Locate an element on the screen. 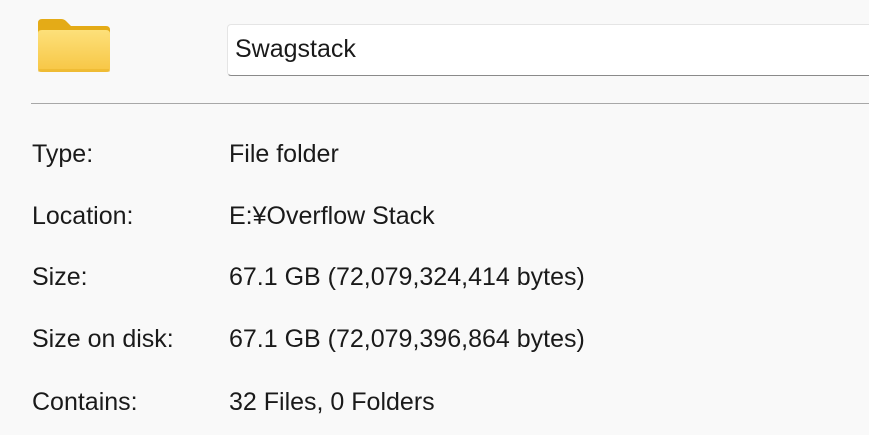 This screenshot has width=869, height=435. property-label: Location: is located at coordinates (83, 216).